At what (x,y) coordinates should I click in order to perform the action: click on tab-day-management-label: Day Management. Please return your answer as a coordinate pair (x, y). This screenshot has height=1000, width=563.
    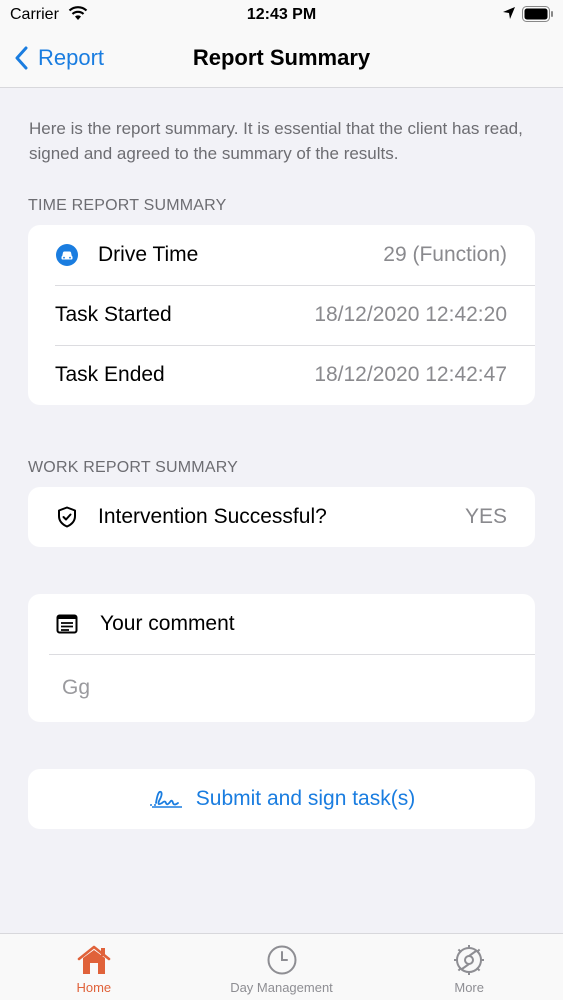
    Looking at the image, I should click on (281, 987).